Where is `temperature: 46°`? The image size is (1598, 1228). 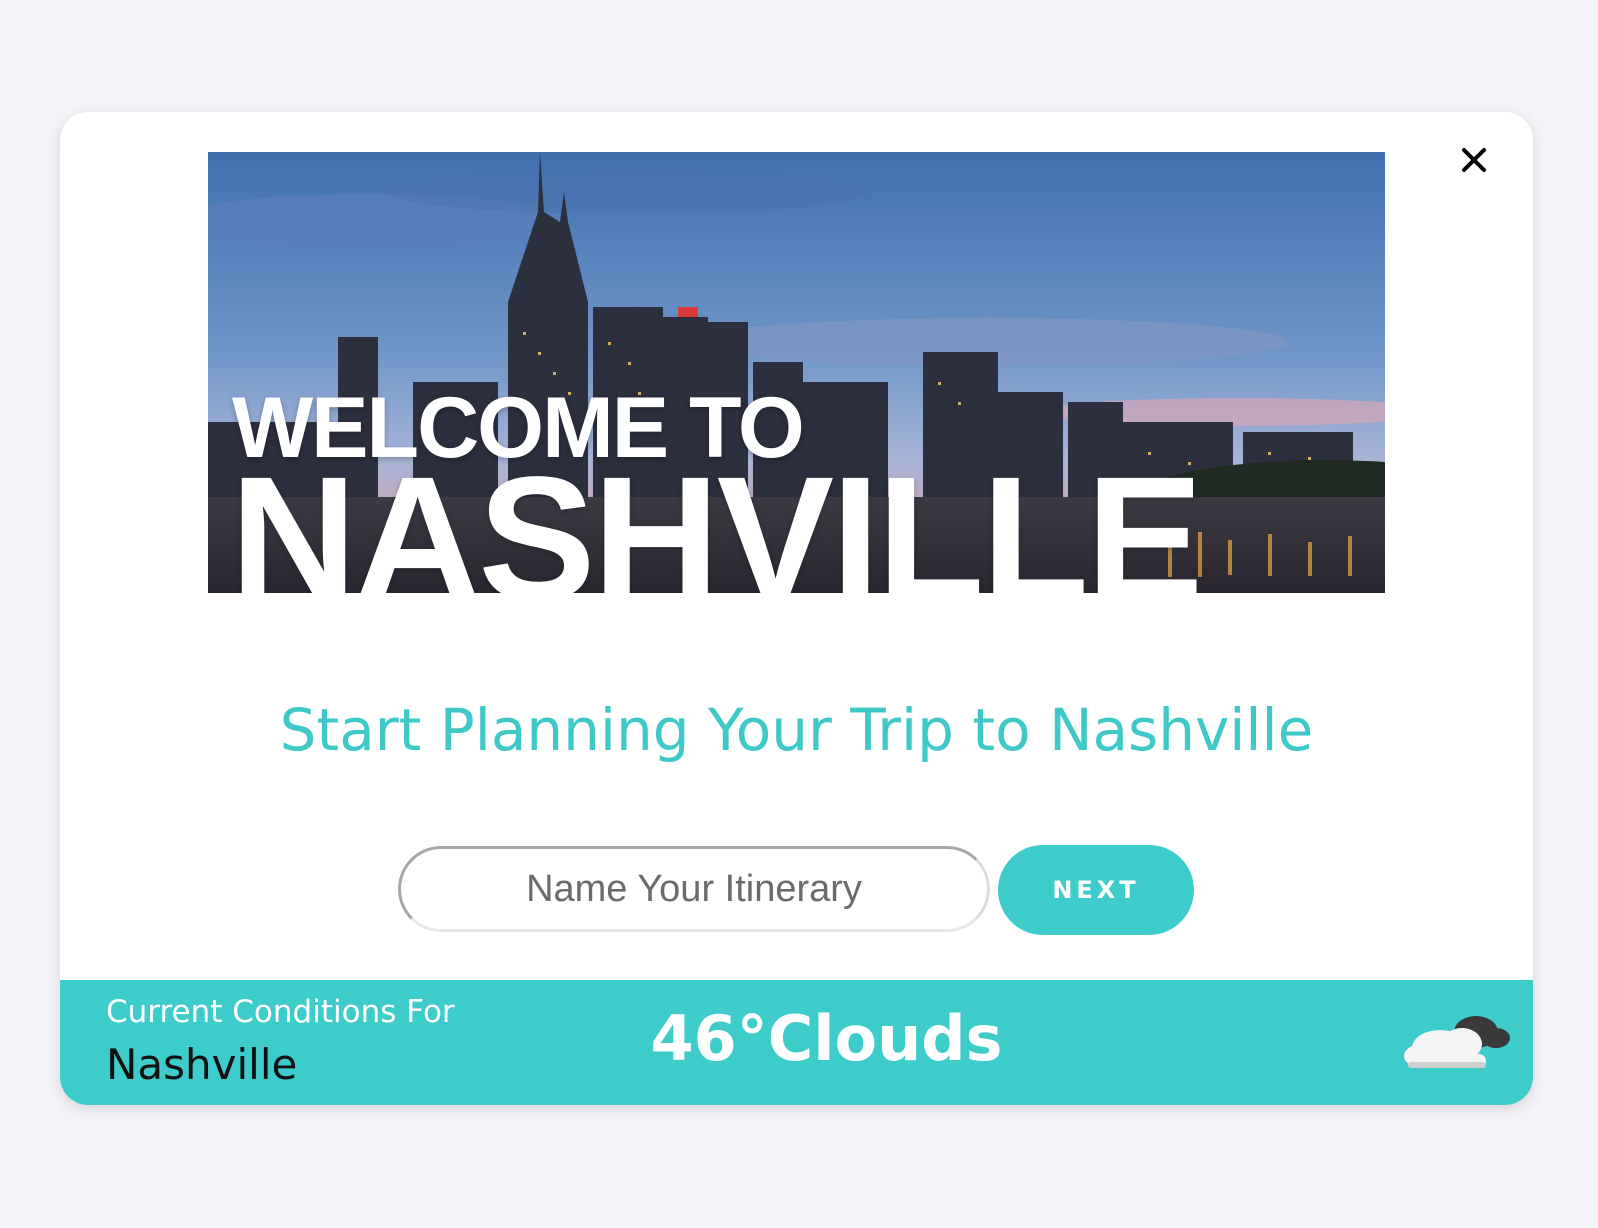
temperature: 46° is located at coordinates (709, 1038).